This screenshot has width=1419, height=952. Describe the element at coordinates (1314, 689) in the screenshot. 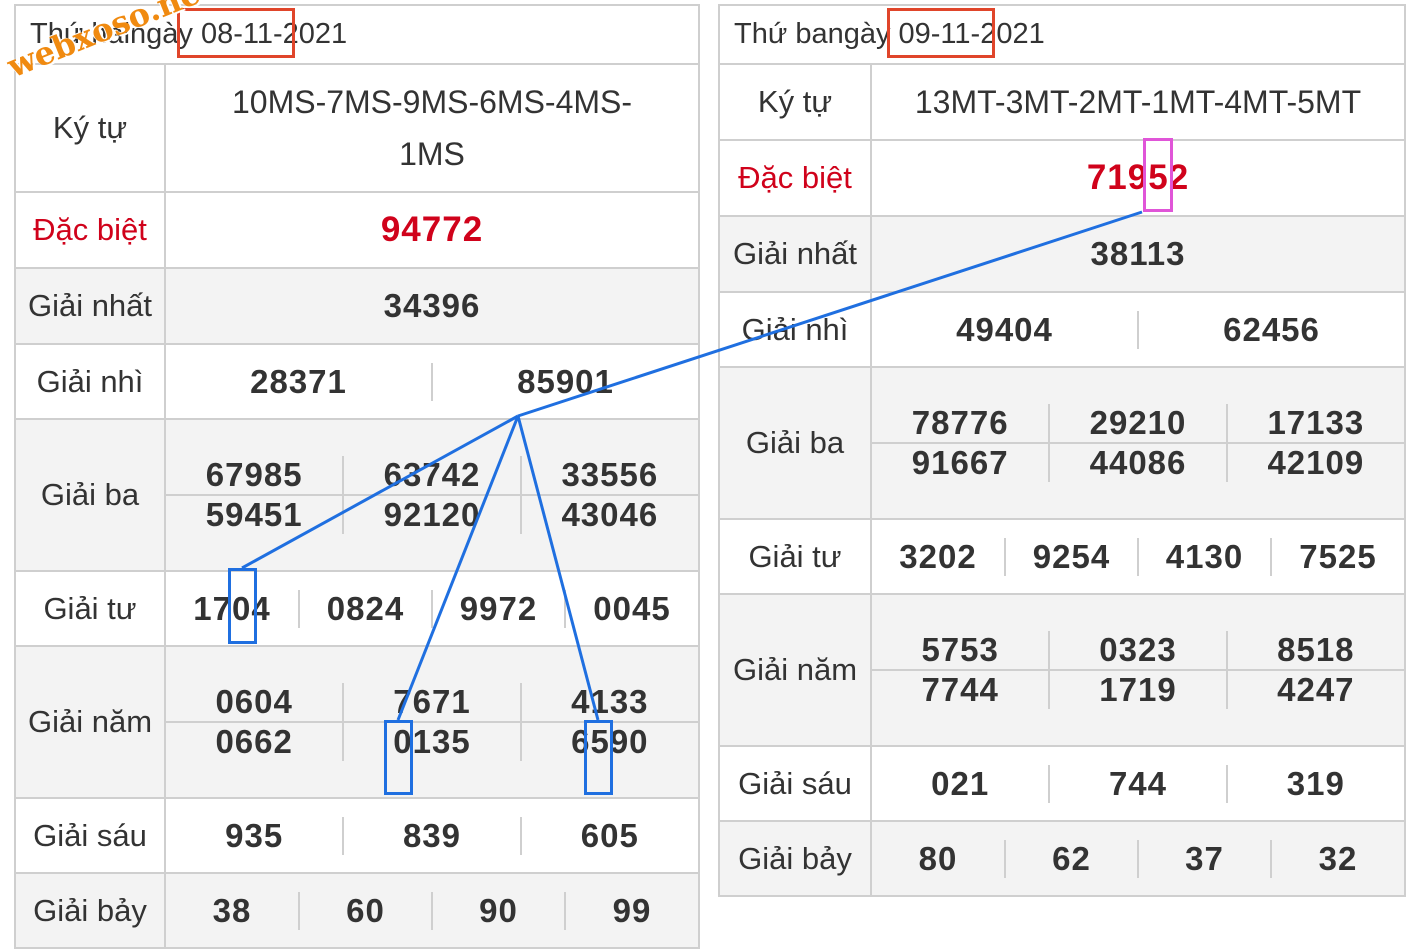

I see `fifth-prize-value: 4247` at that location.